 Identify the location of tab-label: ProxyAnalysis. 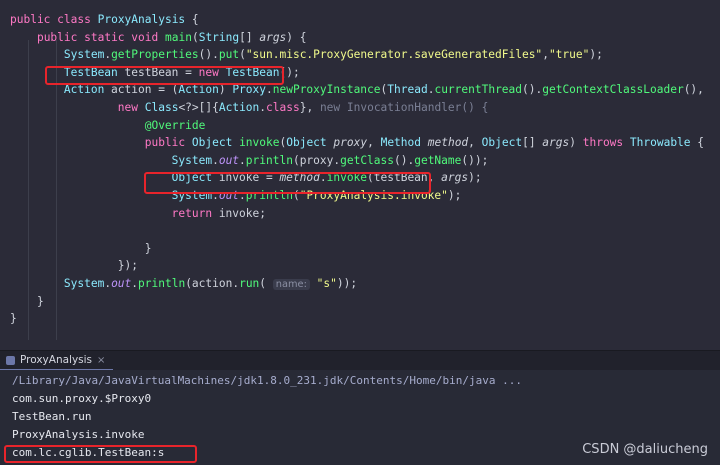
(56, 360).